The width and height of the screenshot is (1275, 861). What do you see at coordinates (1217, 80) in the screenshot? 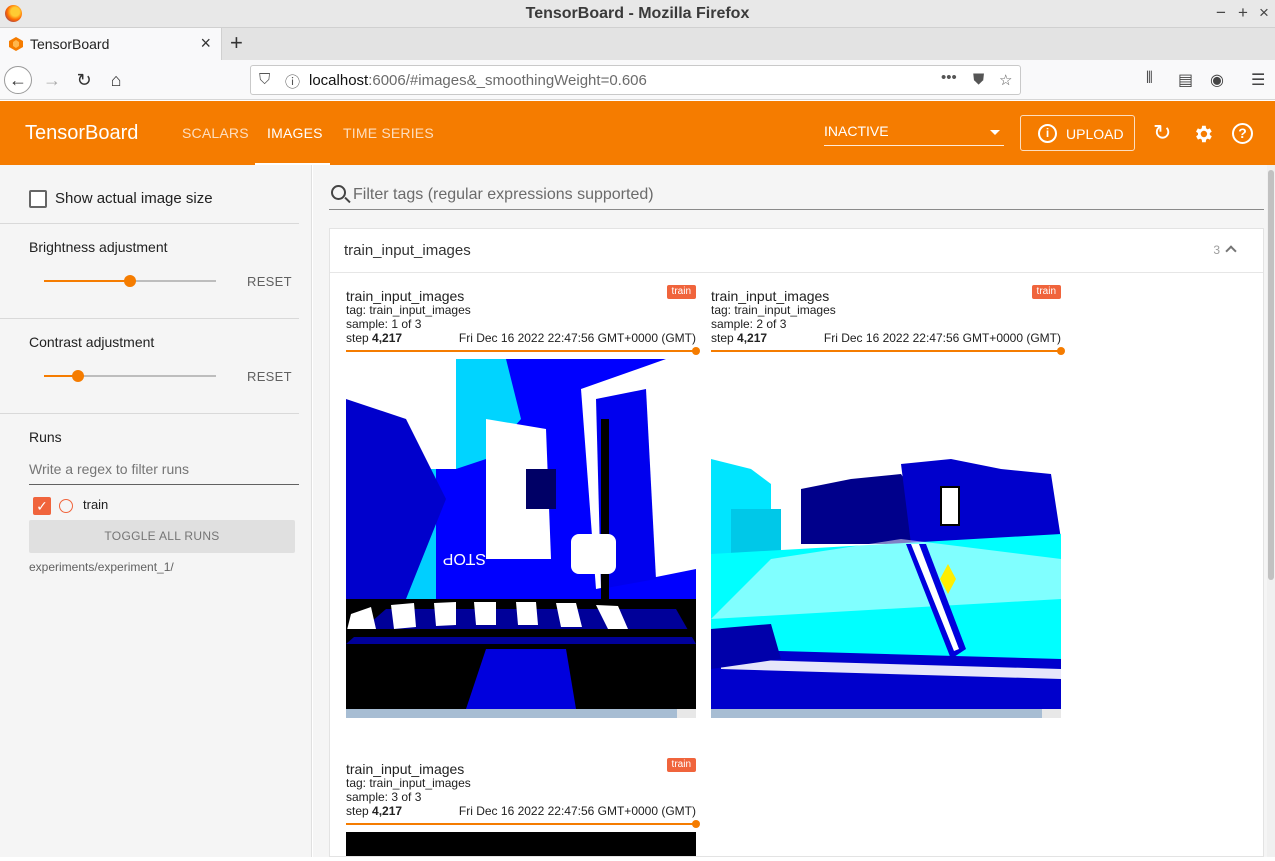
I see `account-icon: ◉` at bounding box center [1217, 80].